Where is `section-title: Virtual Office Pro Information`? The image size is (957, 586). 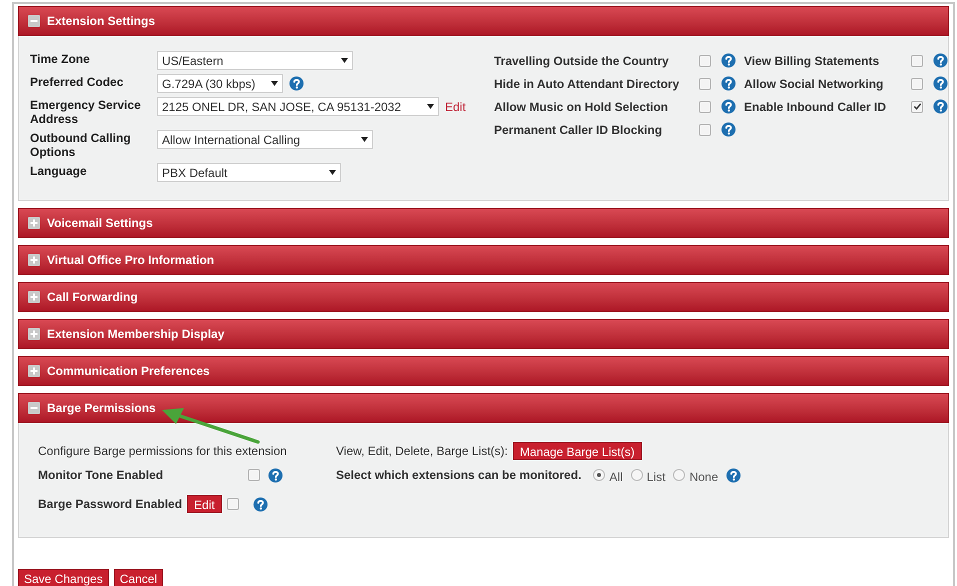
section-title: Virtual Office Pro Information is located at coordinates (130, 260).